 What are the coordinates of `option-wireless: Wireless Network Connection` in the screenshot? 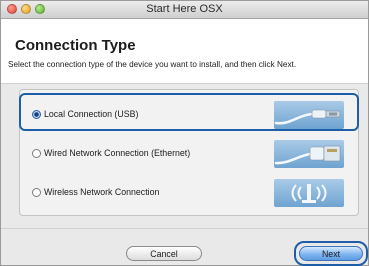 It's located at (189, 193).